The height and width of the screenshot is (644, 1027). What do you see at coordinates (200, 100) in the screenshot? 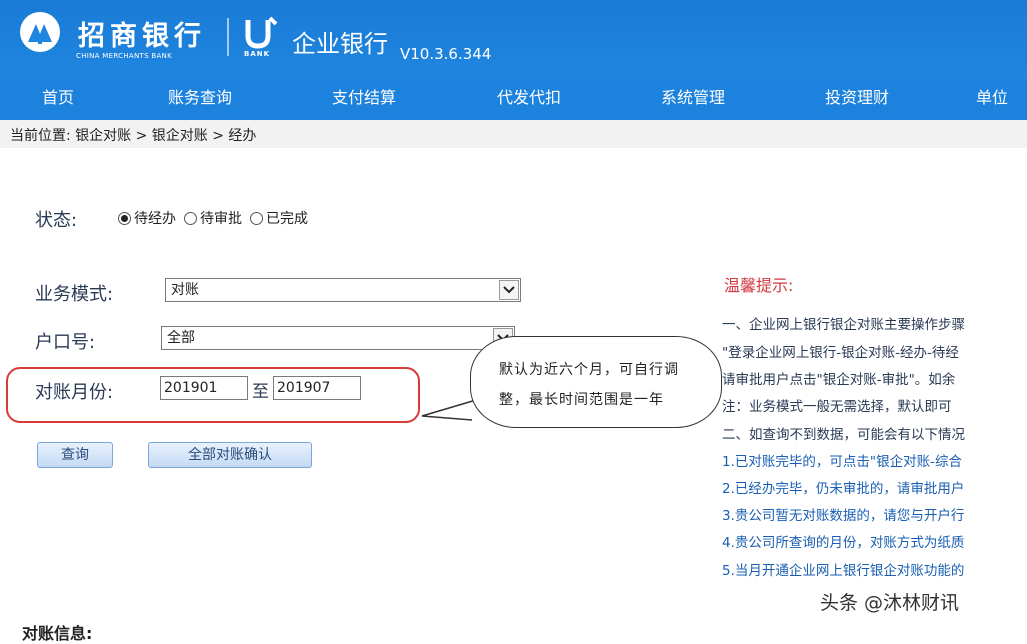
I see `nav-item-account-query: 账务查询` at bounding box center [200, 100].